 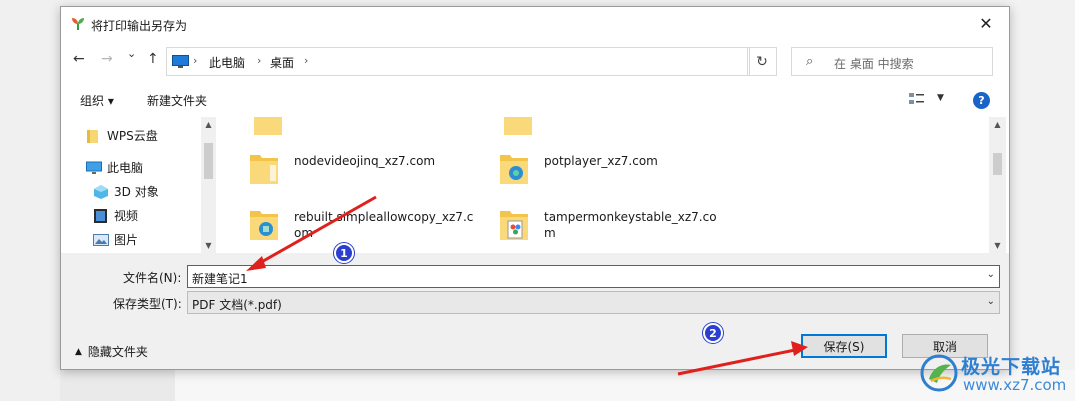 What do you see at coordinates (101, 239) in the screenshot?
I see `pictures-icon` at bounding box center [101, 239].